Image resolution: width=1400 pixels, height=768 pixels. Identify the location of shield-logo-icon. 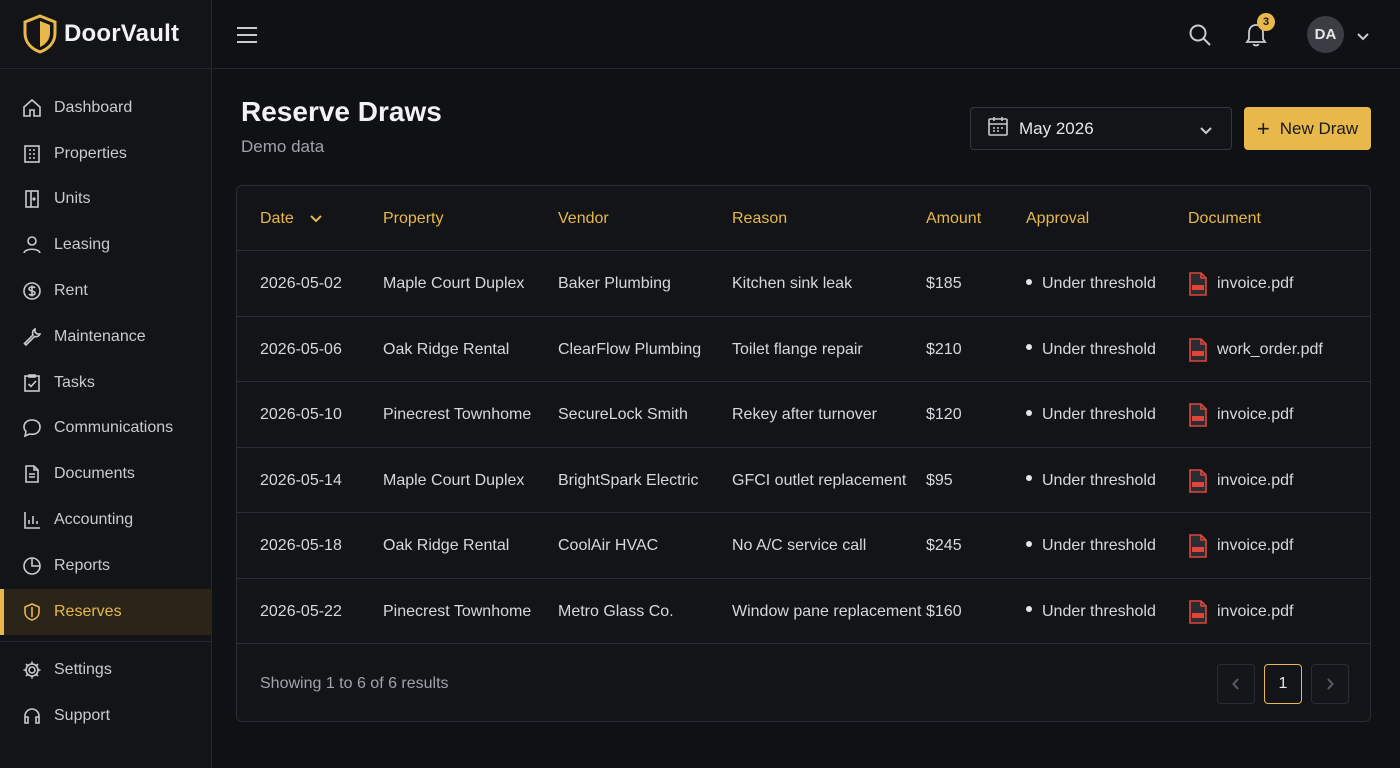
(40, 34).